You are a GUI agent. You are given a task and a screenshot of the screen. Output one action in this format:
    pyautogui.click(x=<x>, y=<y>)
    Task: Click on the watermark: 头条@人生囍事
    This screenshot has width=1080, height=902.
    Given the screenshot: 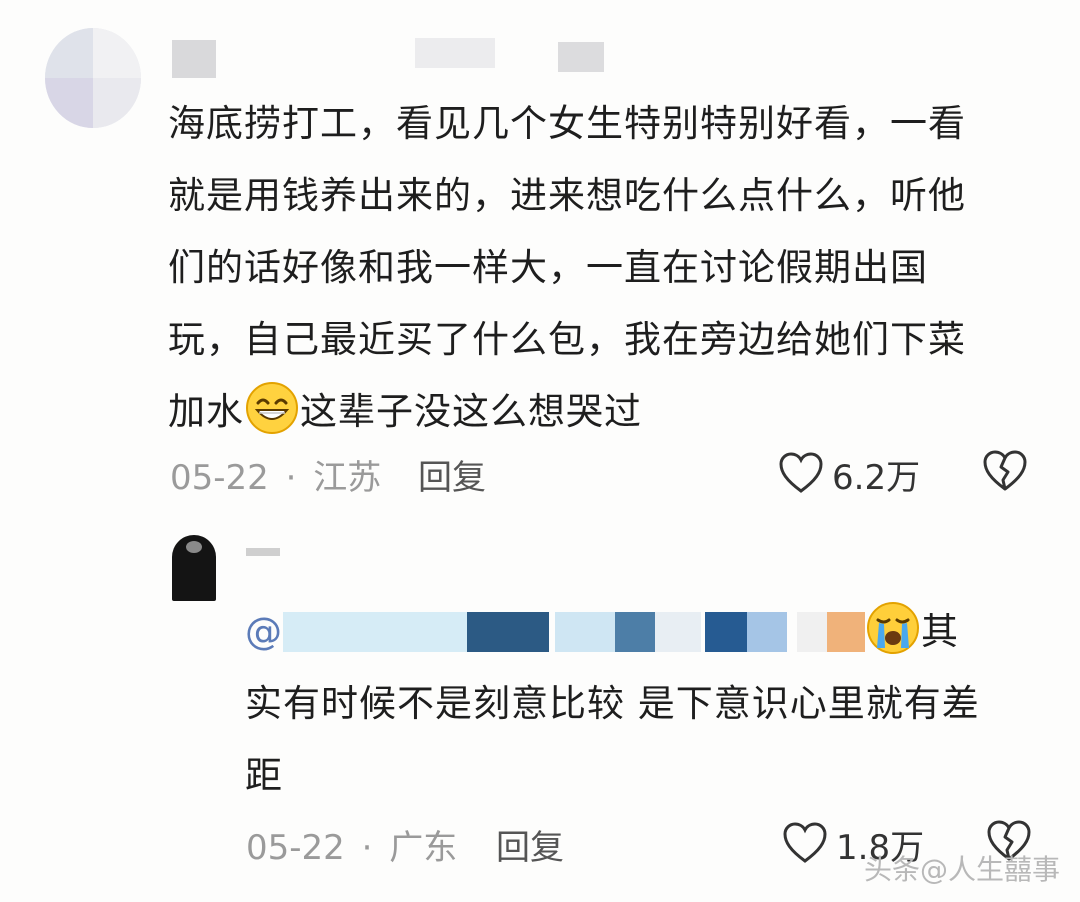 What is the action you would take?
    pyautogui.click(x=961, y=869)
    